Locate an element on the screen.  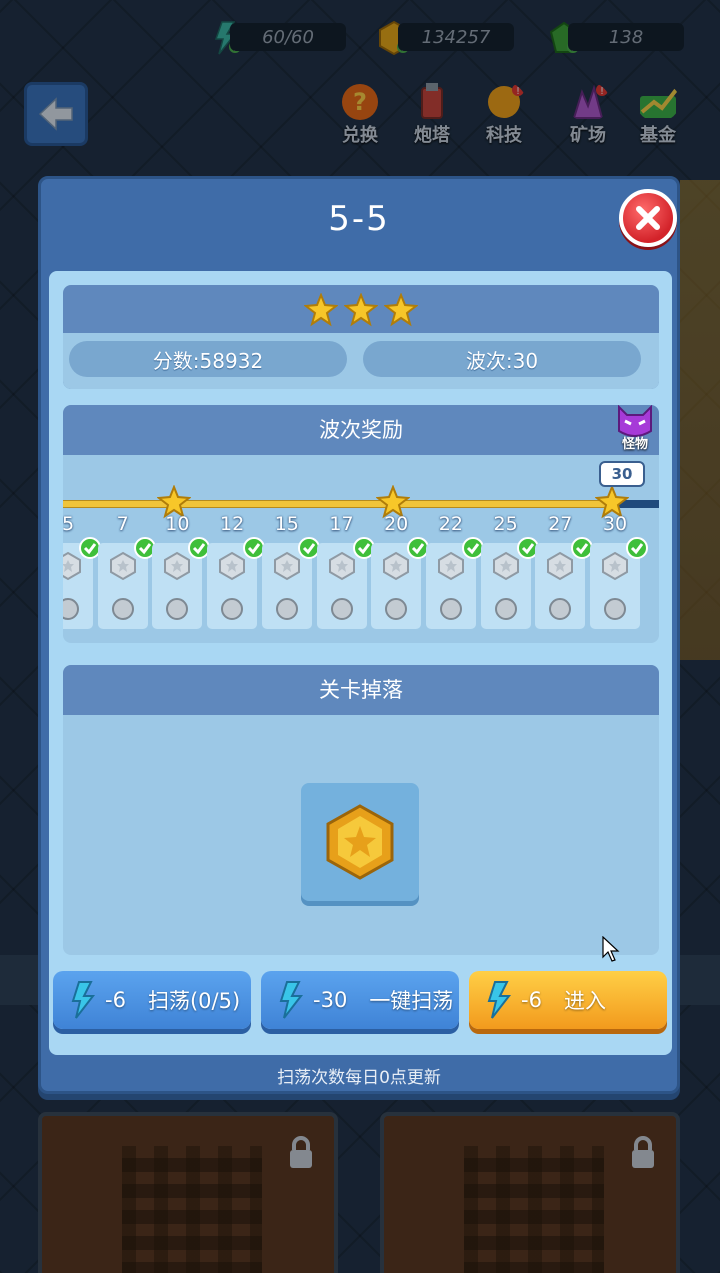
sweep-label: 扫荡(0/5) is located at coordinates (194, 1001).